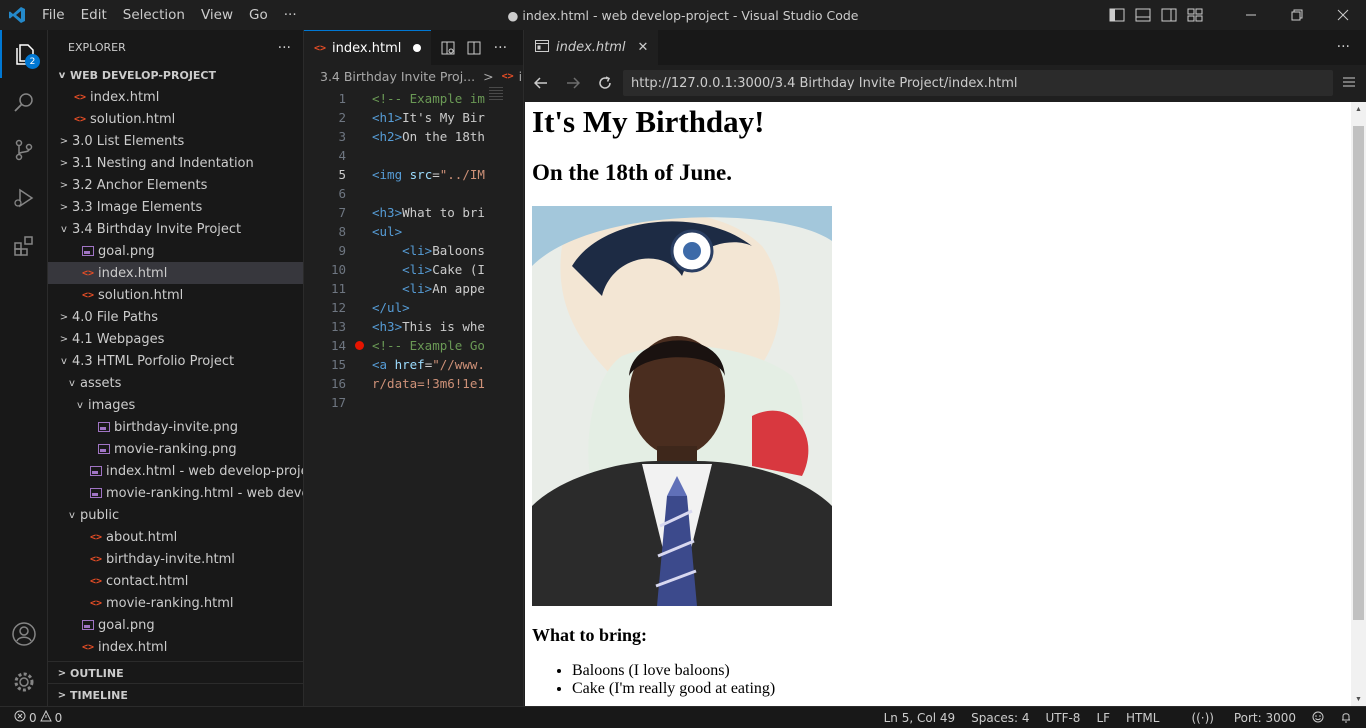 The height and width of the screenshot is (728, 1366). What do you see at coordinates (413, 231) in the screenshot?
I see `code-line: 8 <ul>` at bounding box center [413, 231].